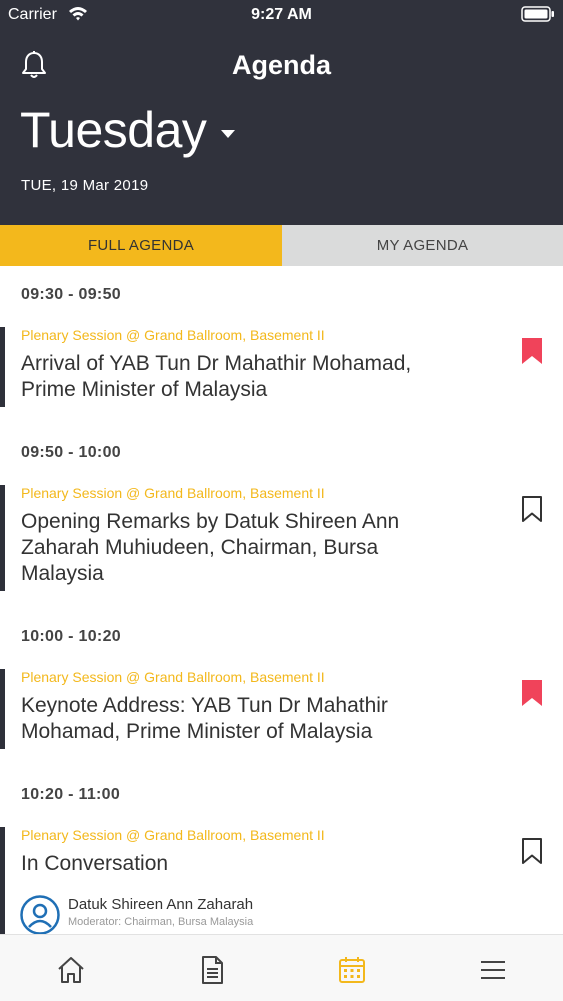 This screenshot has width=563, height=1001. What do you see at coordinates (71, 294) in the screenshot?
I see `time-slot: 09:30 - 09:50` at bounding box center [71, 294].